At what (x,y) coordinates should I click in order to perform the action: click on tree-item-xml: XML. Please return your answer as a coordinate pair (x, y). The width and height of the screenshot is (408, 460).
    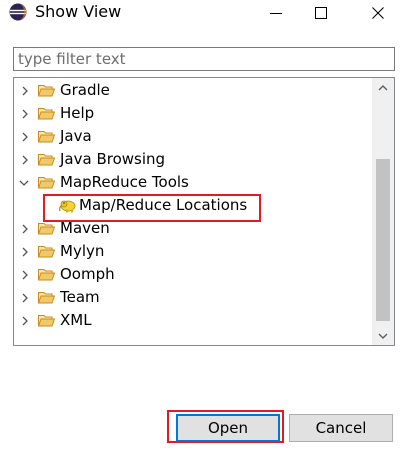
    Looking at the image, I should click on (193, 320).